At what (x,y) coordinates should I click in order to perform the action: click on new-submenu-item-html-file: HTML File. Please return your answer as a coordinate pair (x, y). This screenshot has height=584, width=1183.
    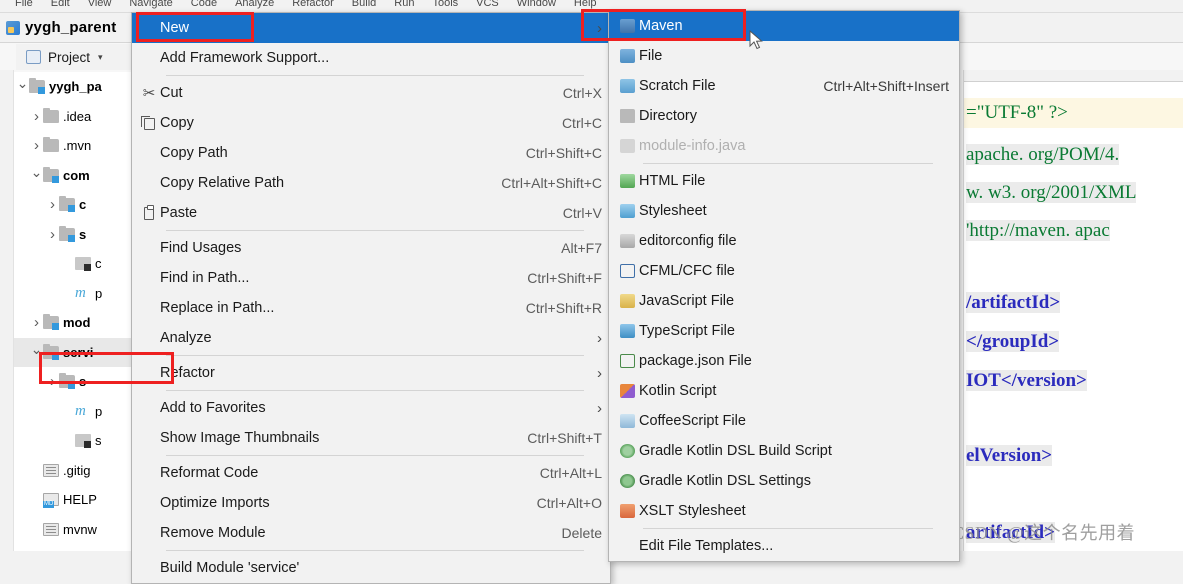
    Looking at the image, I should click on (784, 181).